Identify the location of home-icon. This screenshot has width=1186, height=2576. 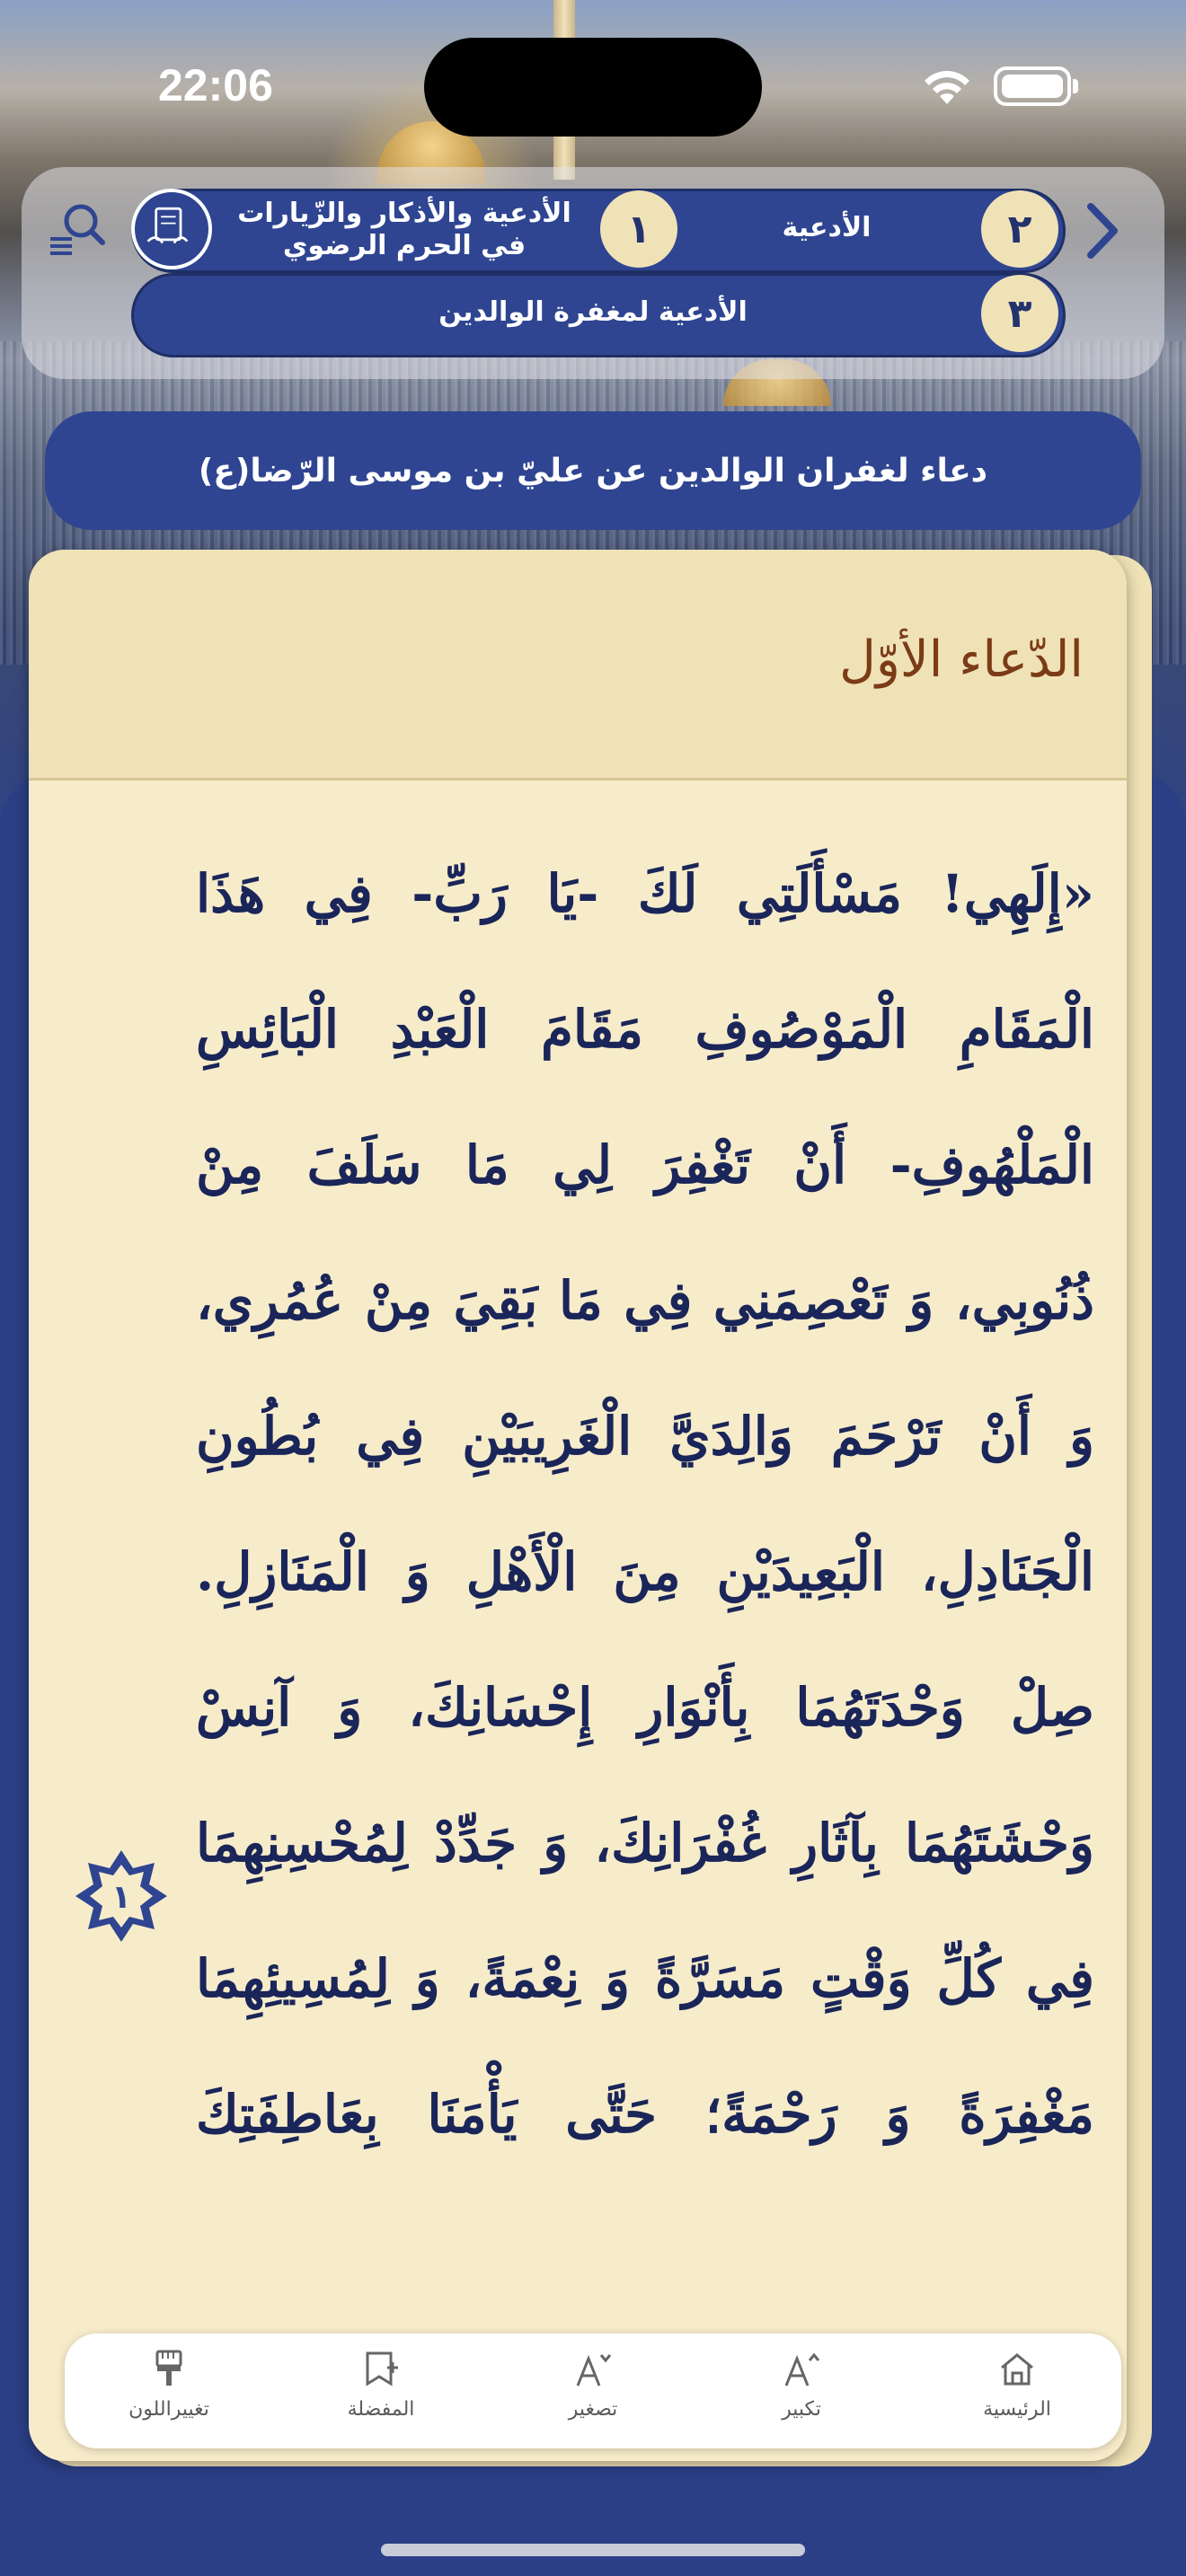
(1017, 2369).